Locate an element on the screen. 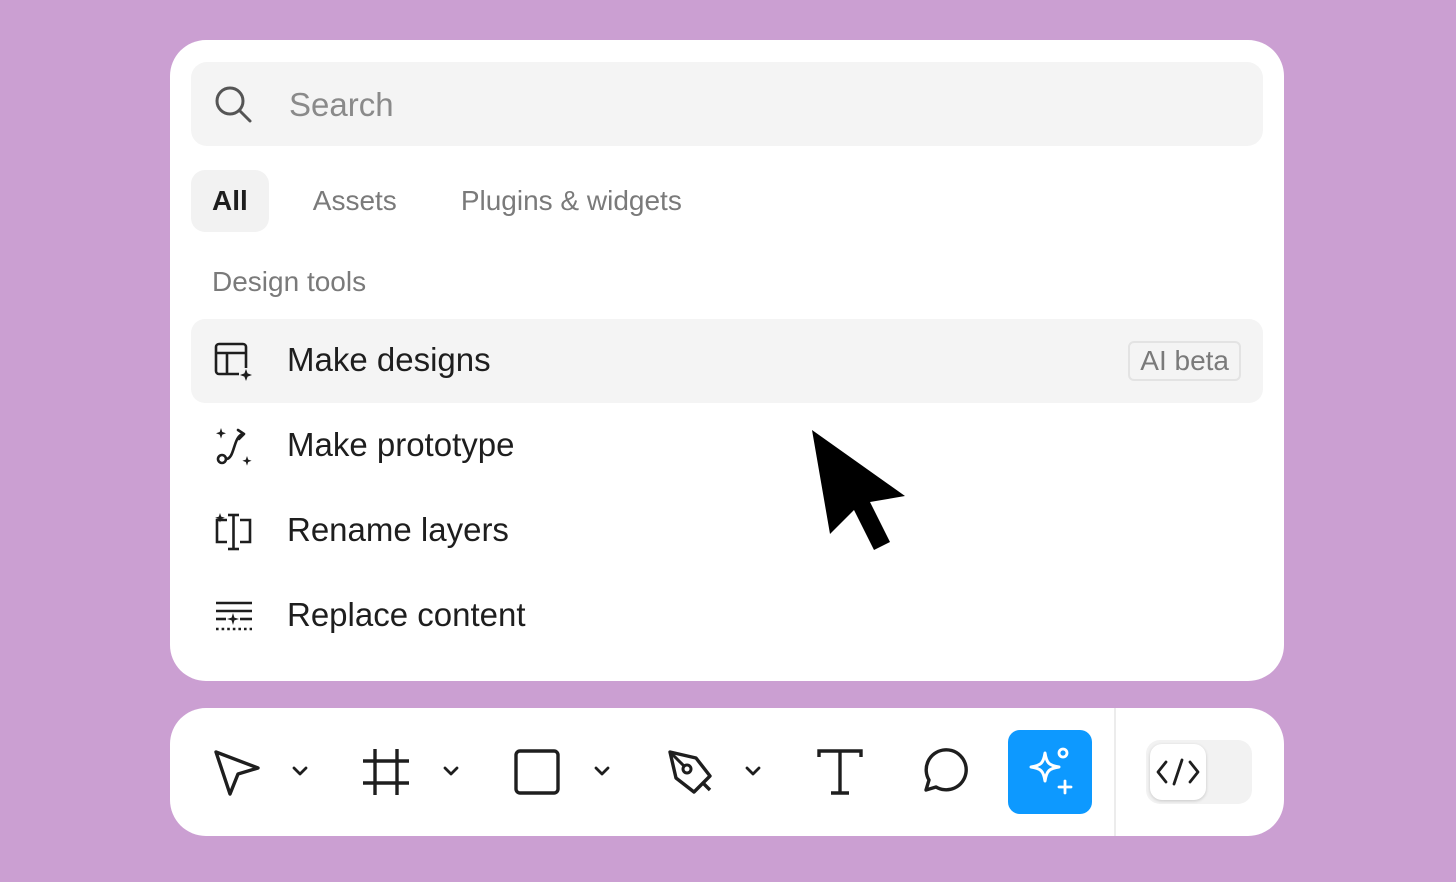  text-t-icon is located at coordinates (840, 772).